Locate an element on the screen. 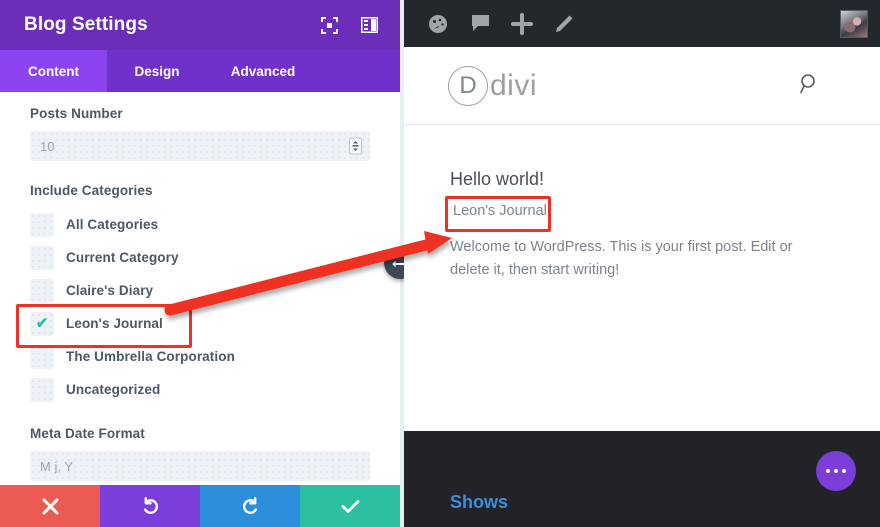 This screenshot has height=527, width=880. focus-target-icon is located at coordinates (329, 25).